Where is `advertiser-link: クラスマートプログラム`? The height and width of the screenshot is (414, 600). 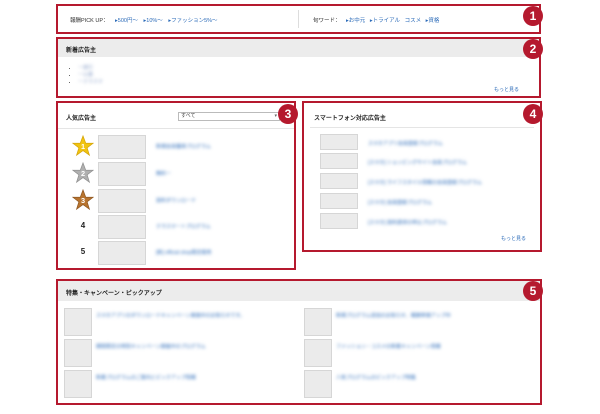
advertiser-link: クラスマートプログラム is located at coordinates (183, 226).